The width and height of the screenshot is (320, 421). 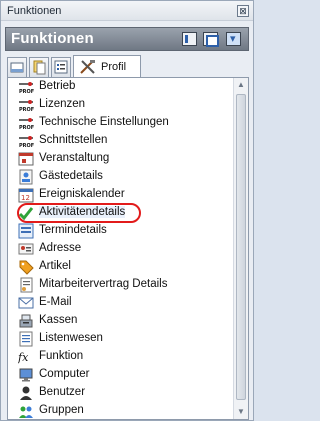 What do you see at coordinates (73, 140) in the screenshot?
I see `list-item-label: Schnittstellen` at bounding box center [73, 140].